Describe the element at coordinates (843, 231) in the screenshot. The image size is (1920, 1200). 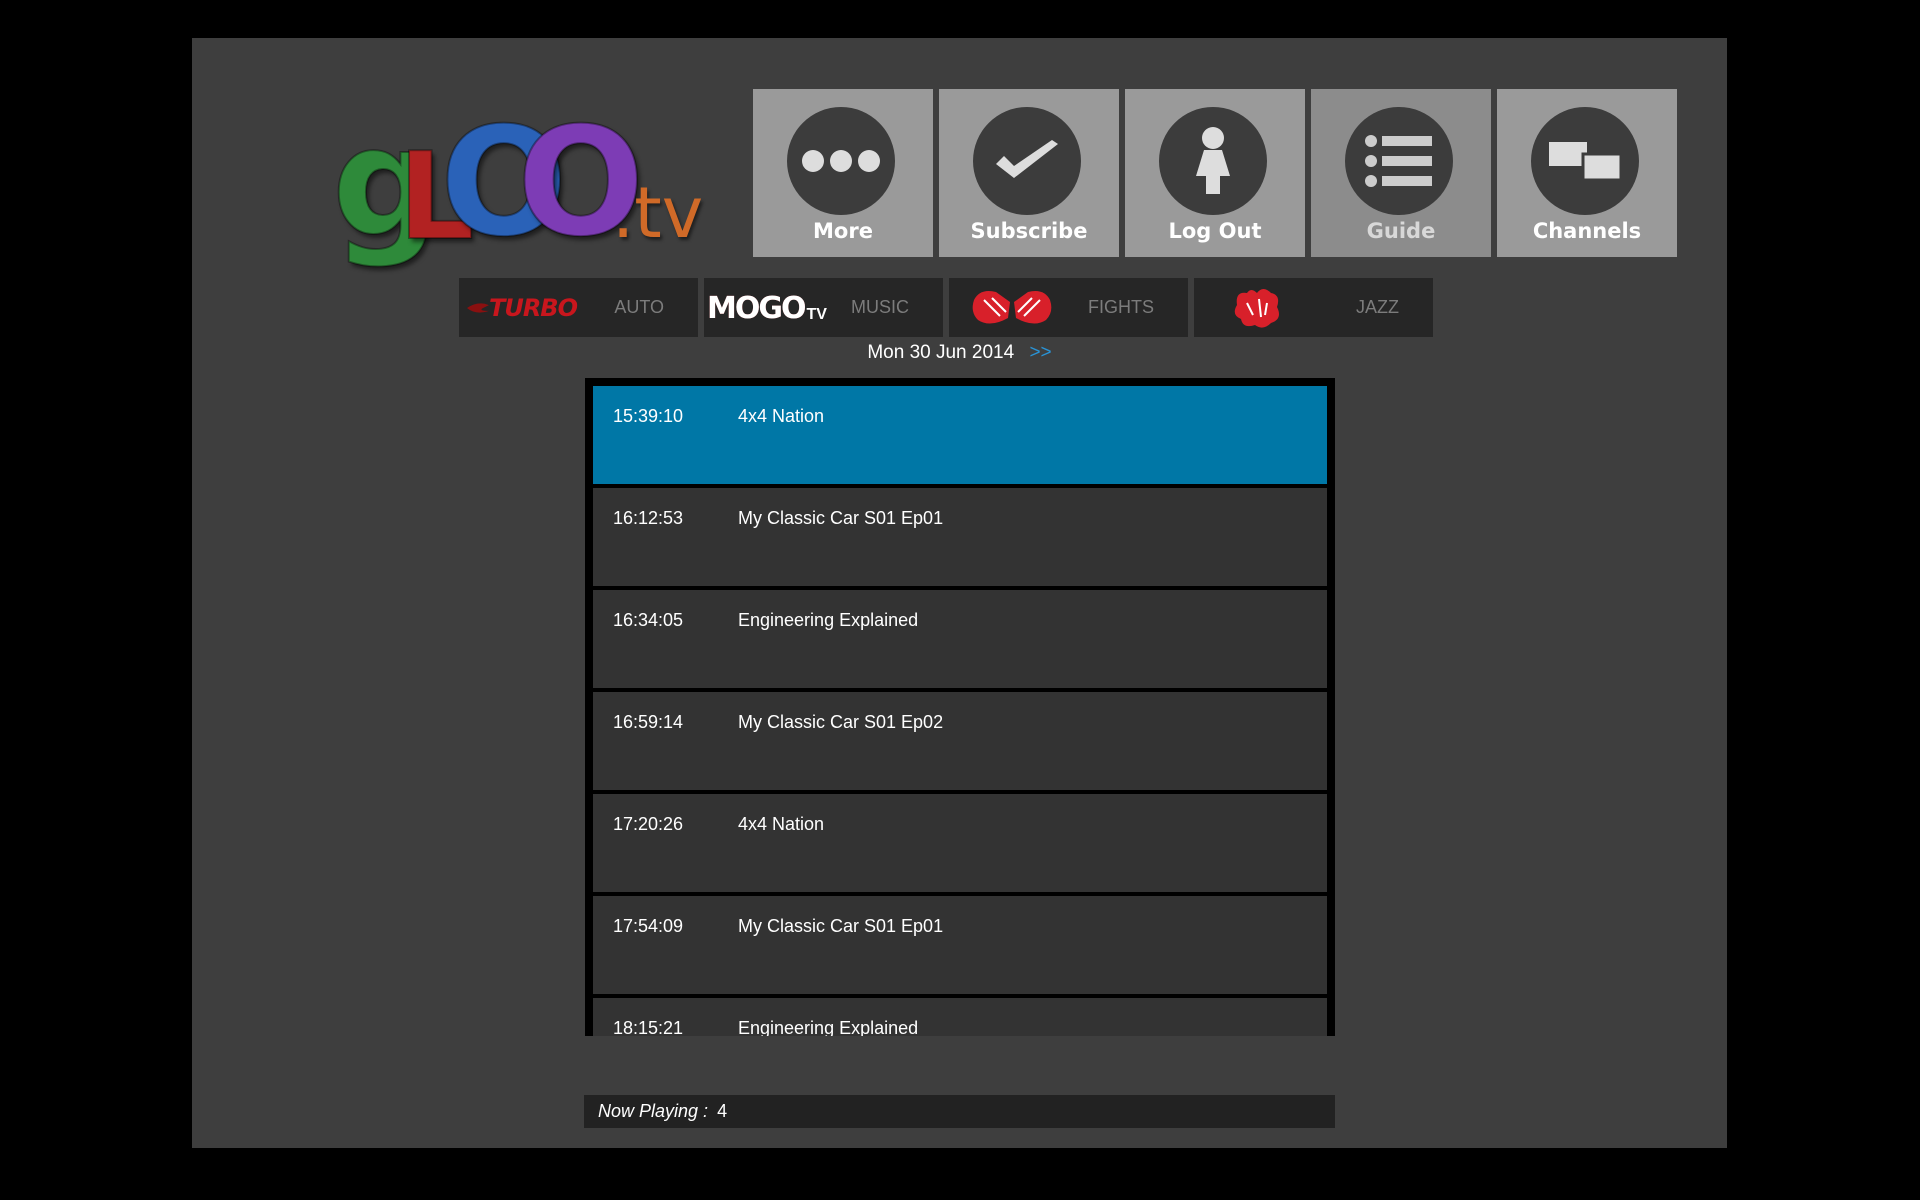
I see `more-label: More` at that location.